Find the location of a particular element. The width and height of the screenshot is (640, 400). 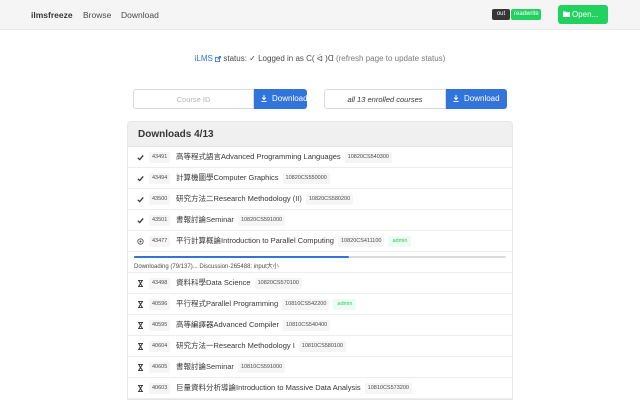

course-name-text: 高等程式語言Advanced Programming Languages is located at coordinates (258, 156).